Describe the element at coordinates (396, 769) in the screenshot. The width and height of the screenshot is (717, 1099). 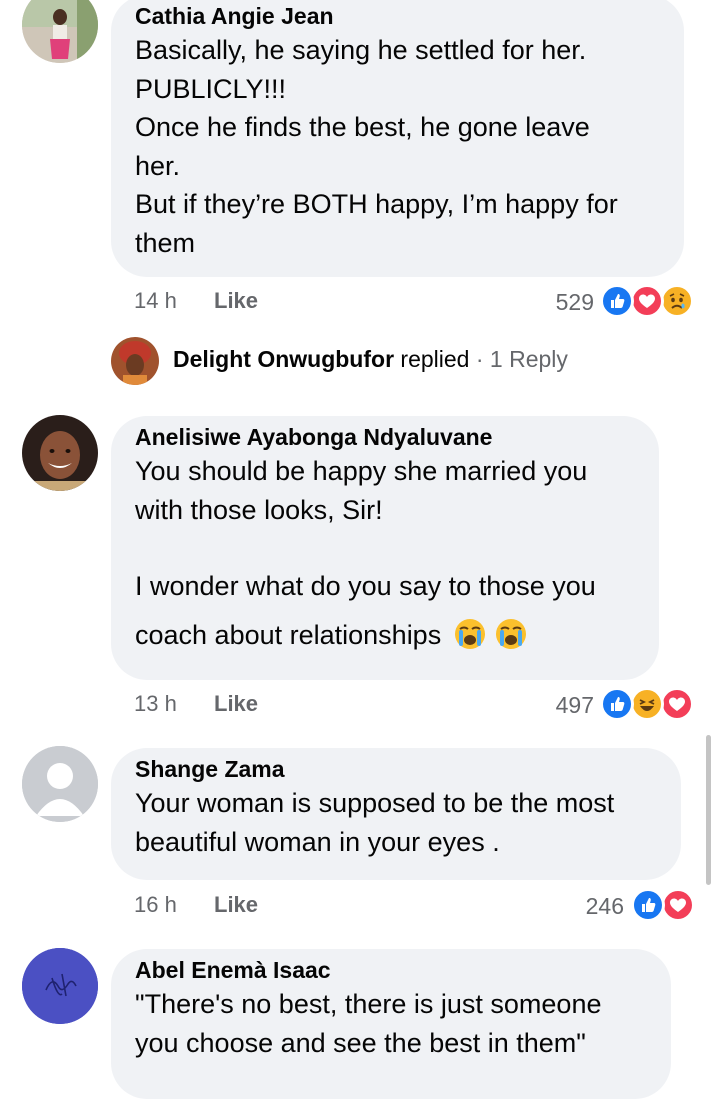
I see `comment-author: Shange Zama` at that location.